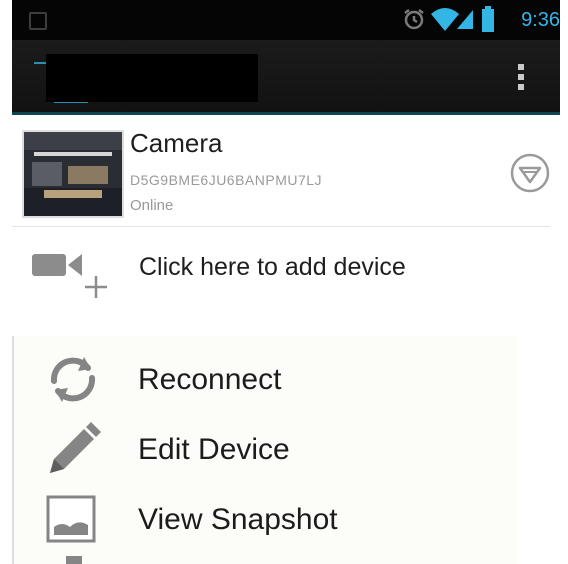 This screenshot has width=568, height=564. I want to click on alarm-icon, so click(414, 19).